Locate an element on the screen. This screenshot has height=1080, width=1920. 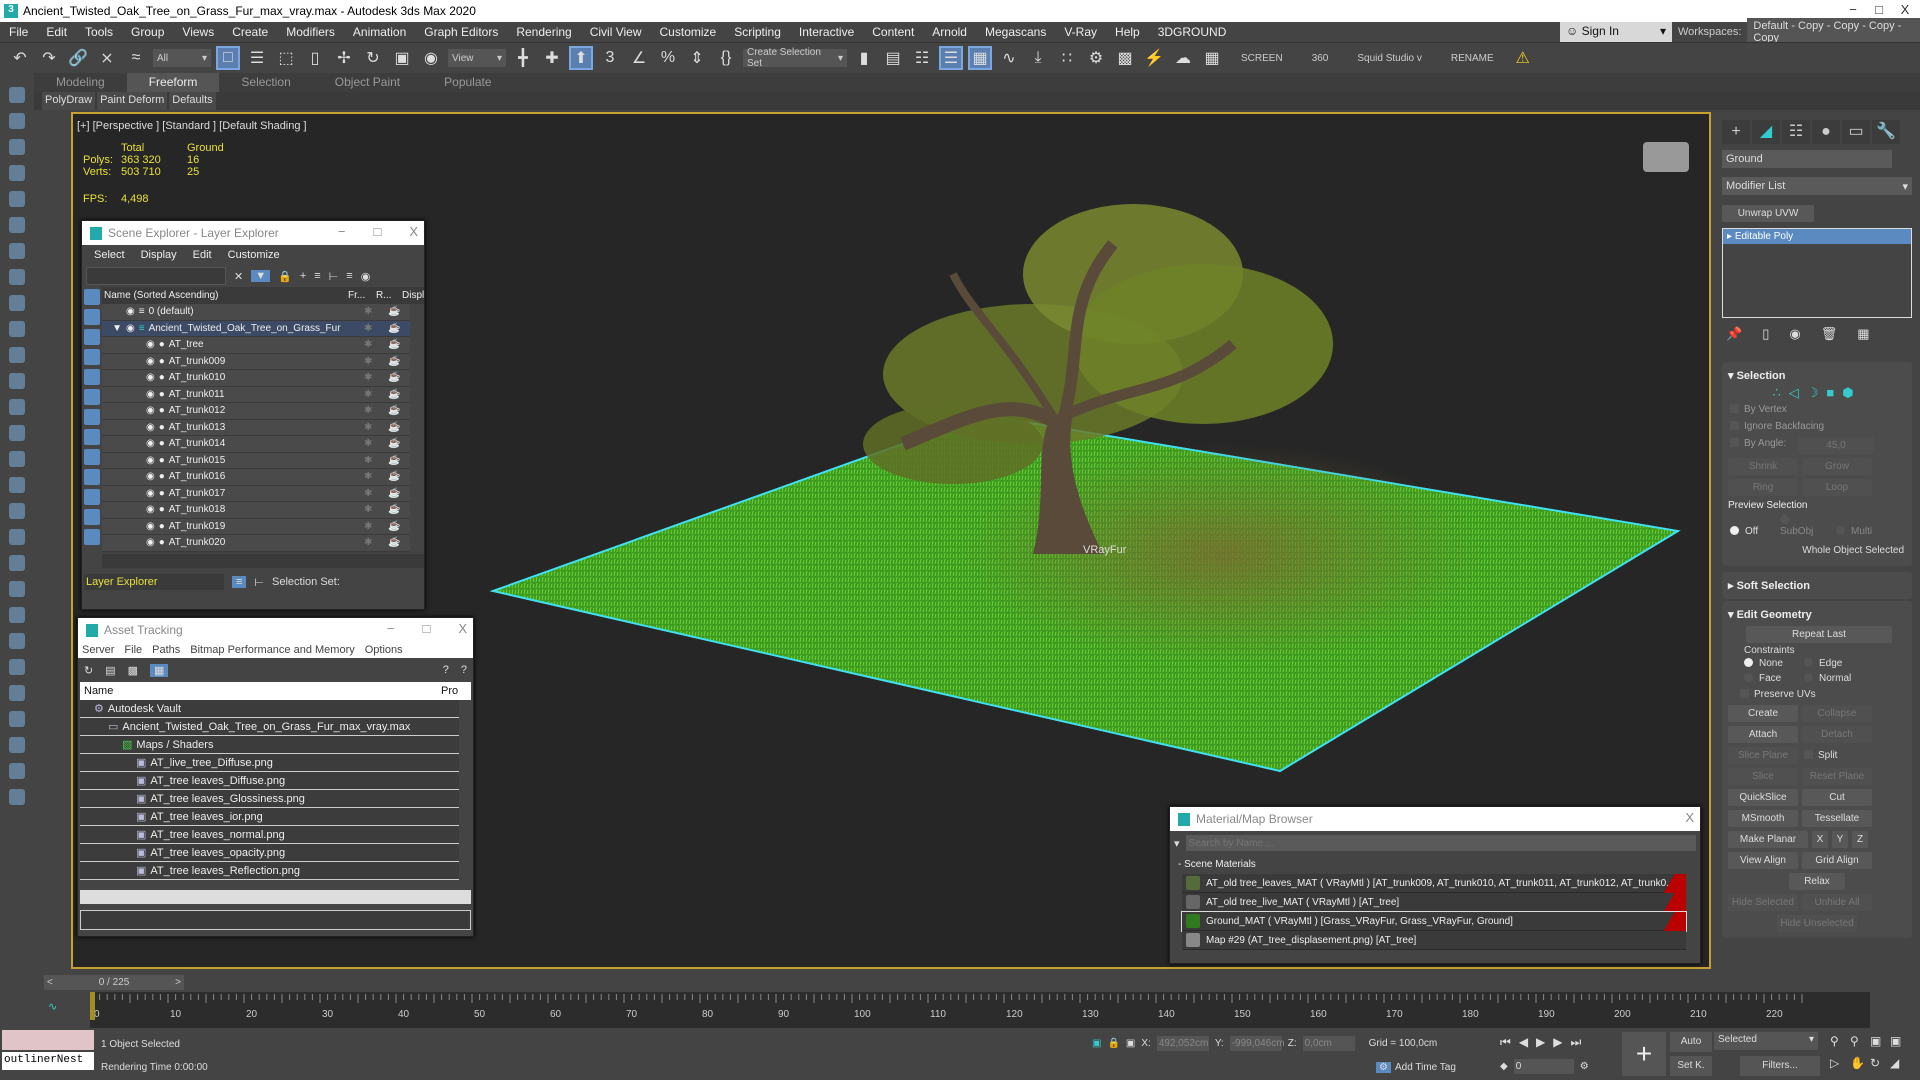
asset-row: ▣ AT_live_tree_Diffuse.png is located at coordinates (269, 763).